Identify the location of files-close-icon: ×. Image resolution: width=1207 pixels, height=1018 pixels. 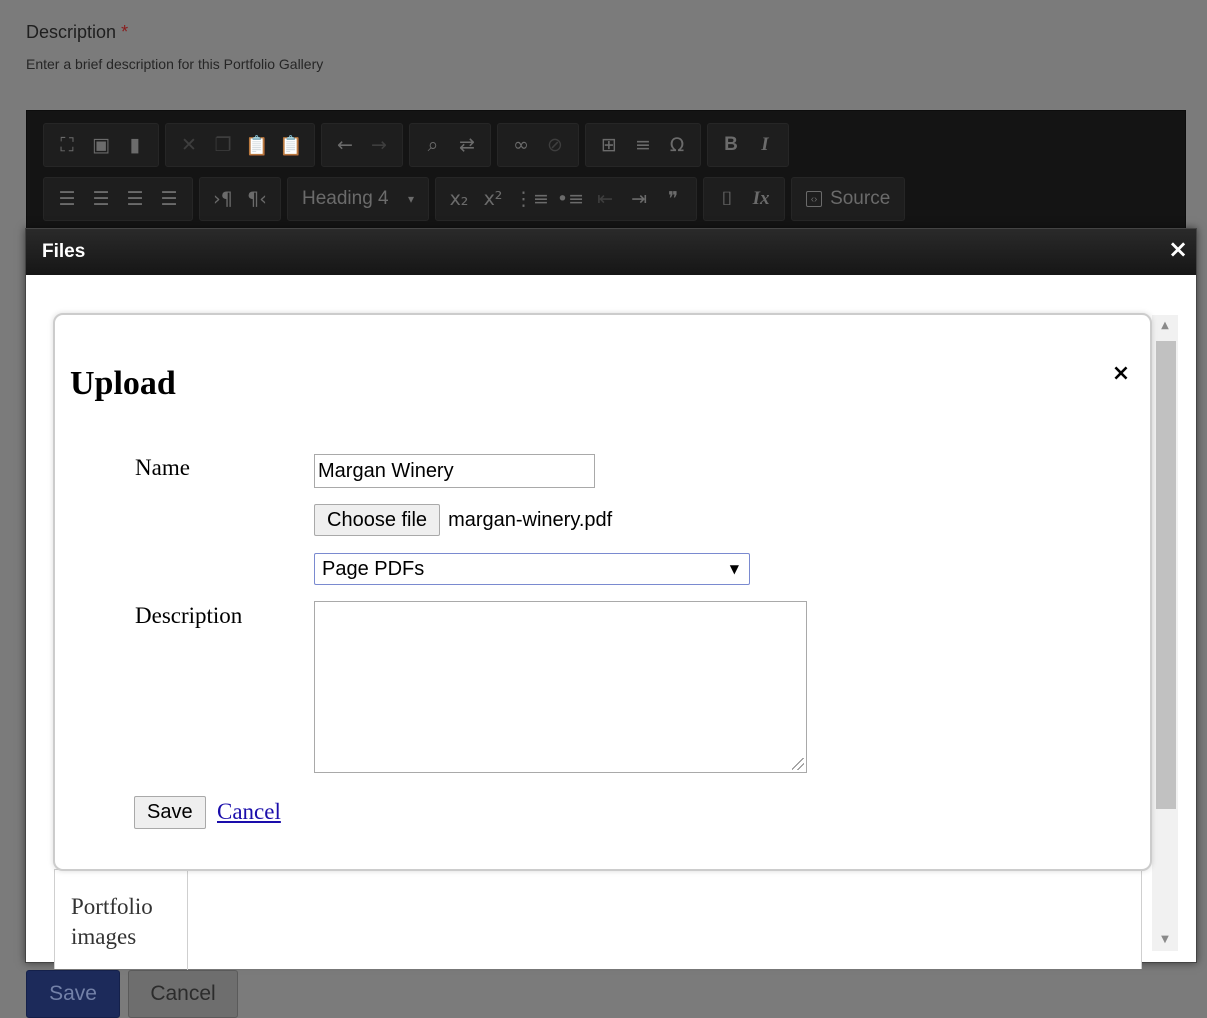
(1178, 249).